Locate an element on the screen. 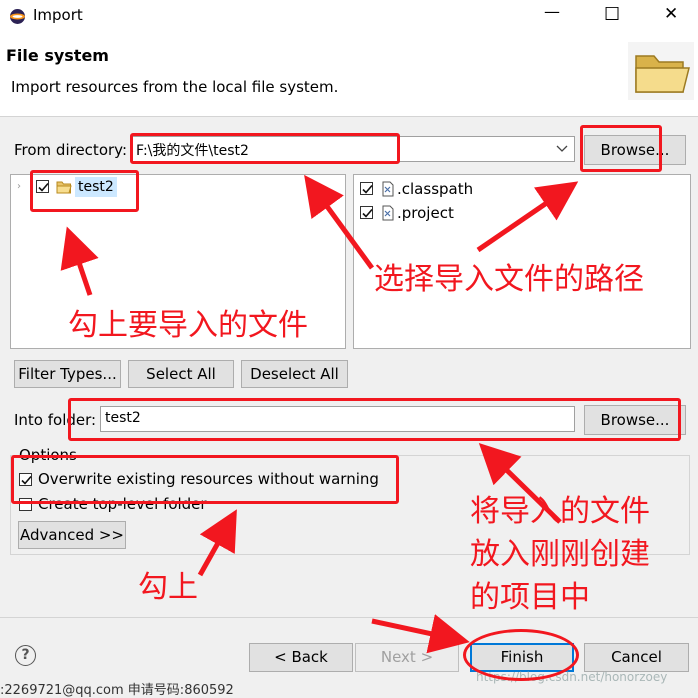 The width and height of the screenshot is (698, 698). from-directory-label: From directory: is located at coordinates (70, 150).